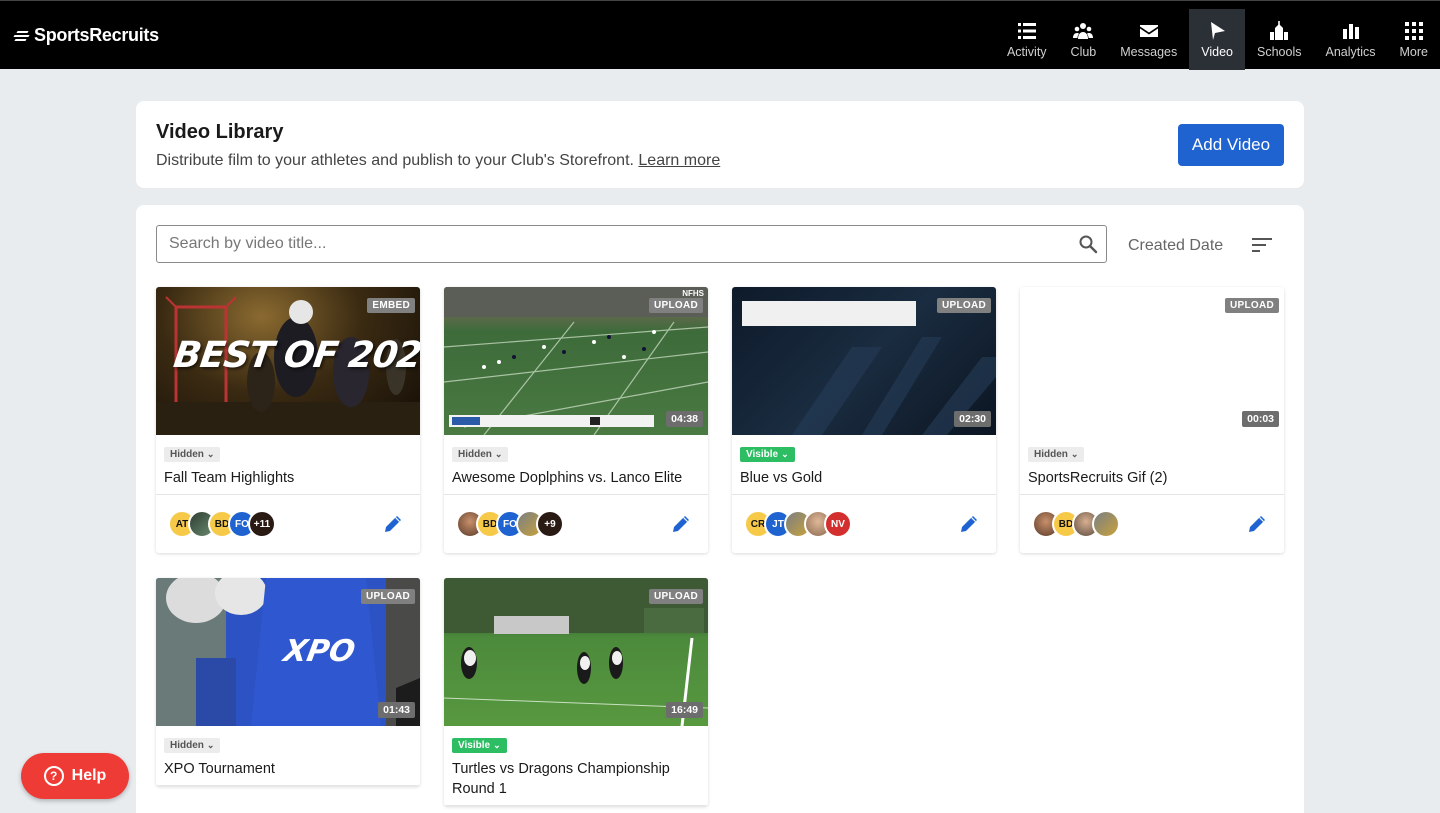 This screenshot has height=813, width=1440. I want to click on duration-badge: 16:49, so click(684, 710).